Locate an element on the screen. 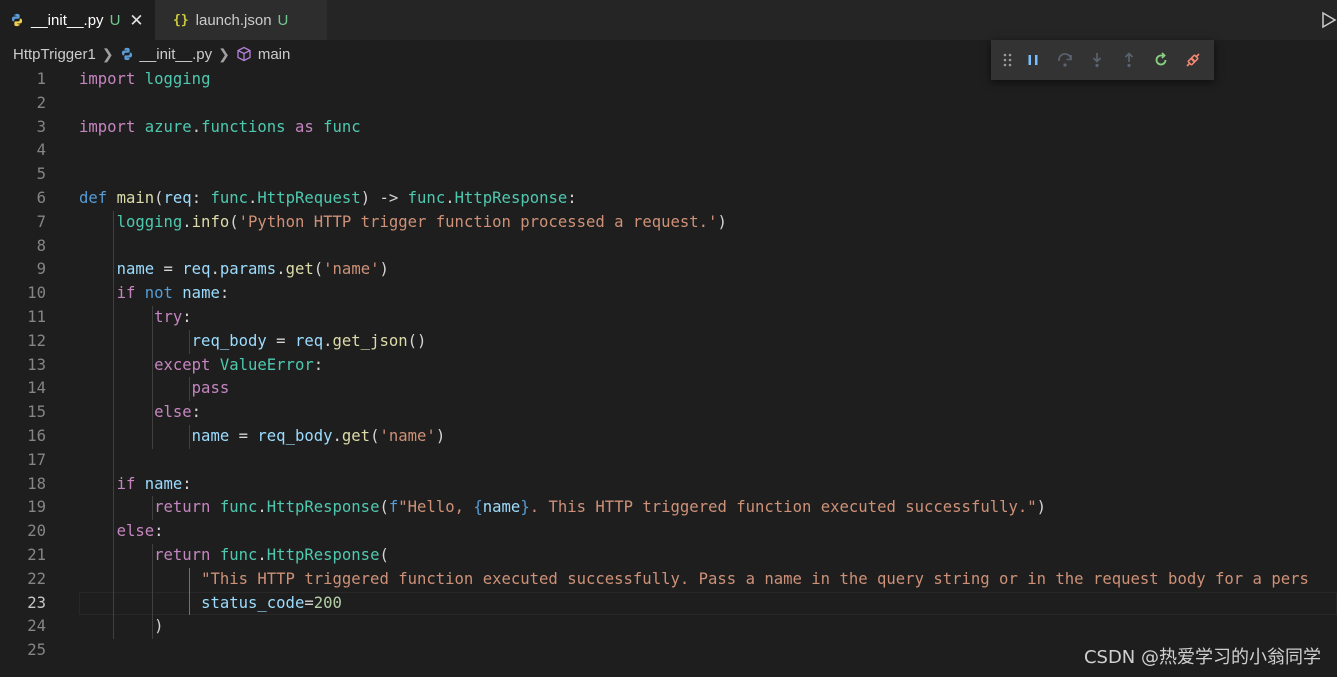 The image size is (1337, 677). code-token: () is located at coordinates (417, 340).